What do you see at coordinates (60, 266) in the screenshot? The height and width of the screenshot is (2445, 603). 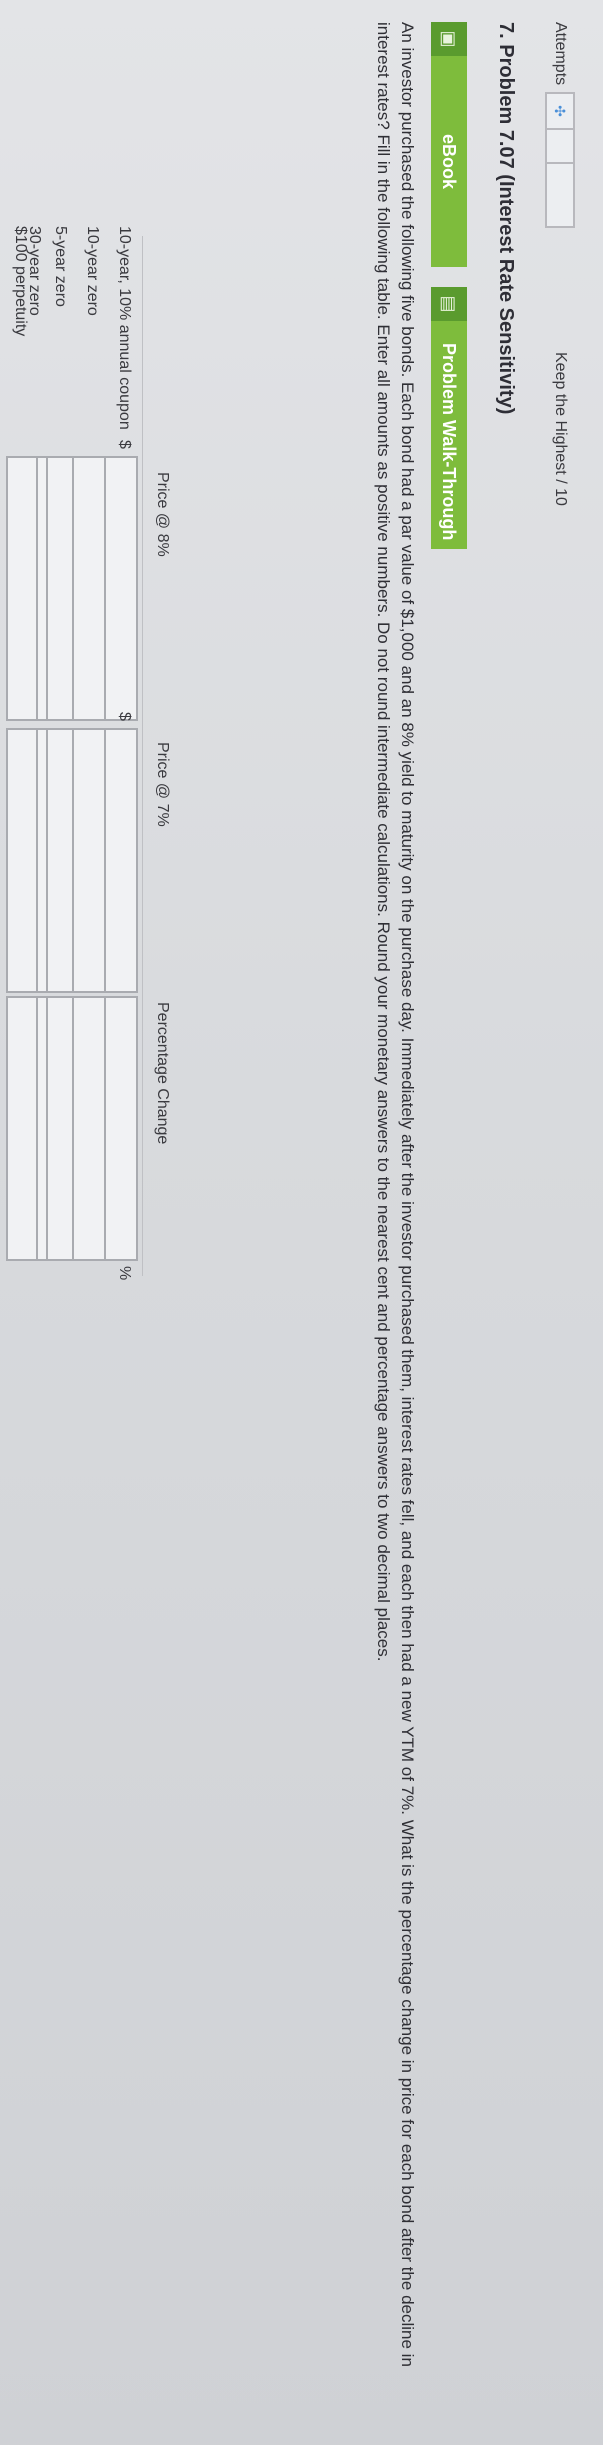 I see `row-label: 5-year zero` at bounding box center [60, 266].